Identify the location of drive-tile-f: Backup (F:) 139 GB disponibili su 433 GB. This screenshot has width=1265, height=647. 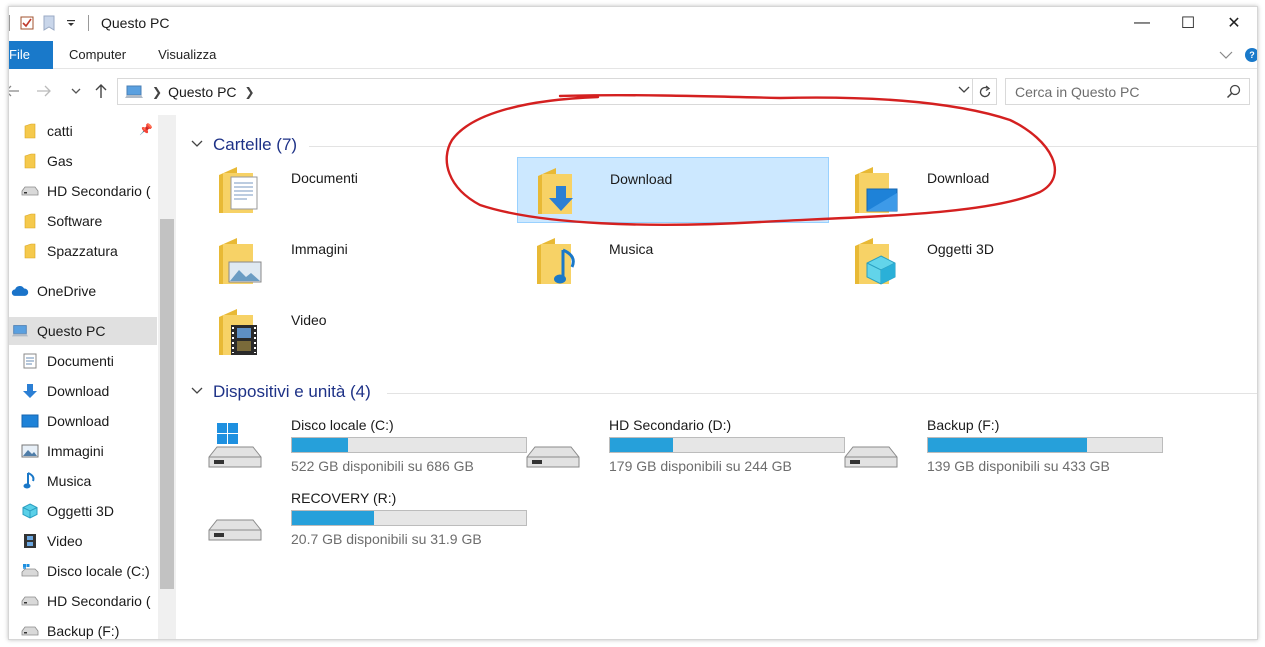
(999, 450).